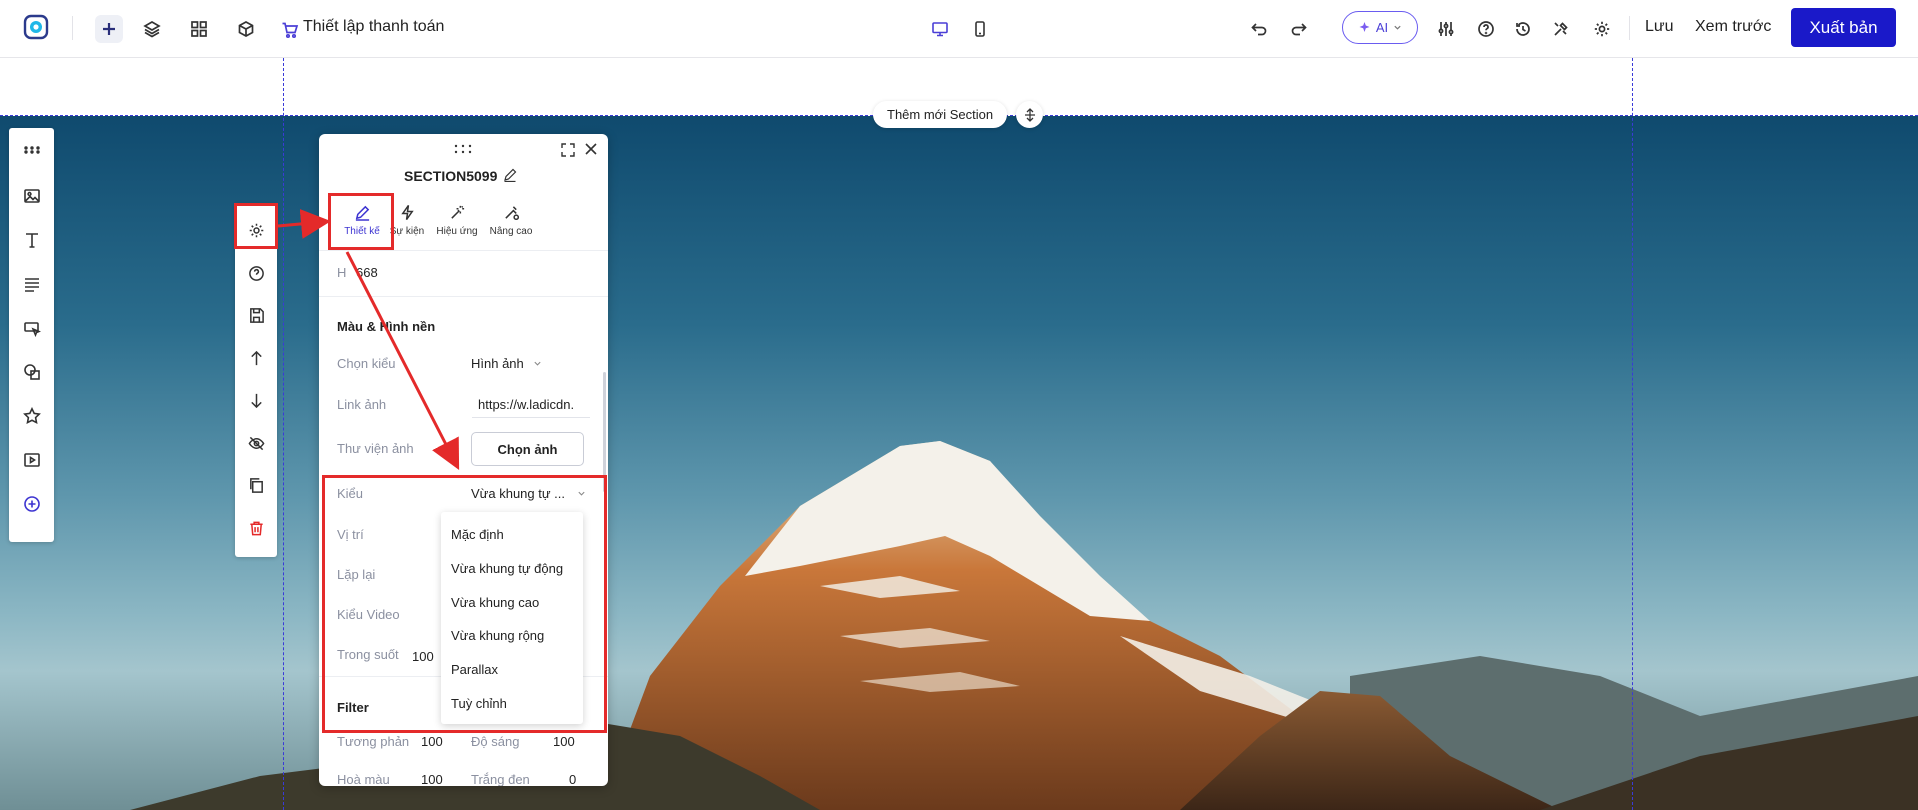  Describe the element at coordinates (1364, 27) in the screenshot. I see `sparkle-icon` at that location.